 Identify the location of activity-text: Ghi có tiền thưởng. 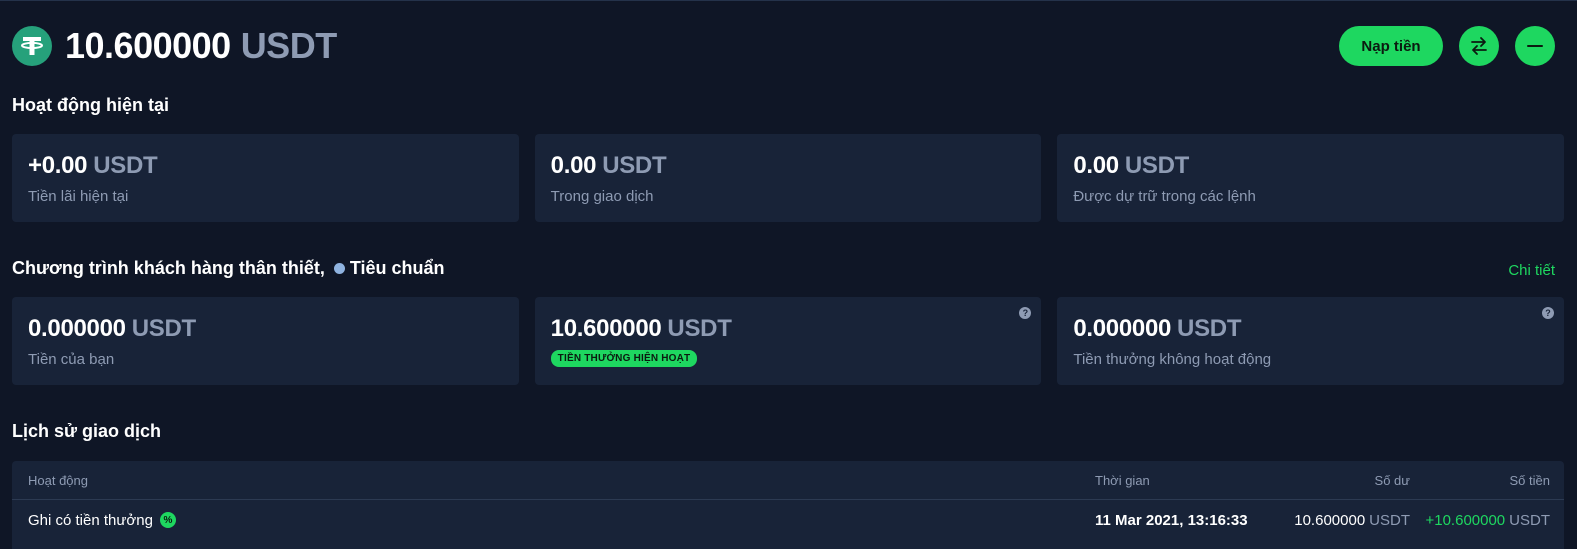
(90, 520).